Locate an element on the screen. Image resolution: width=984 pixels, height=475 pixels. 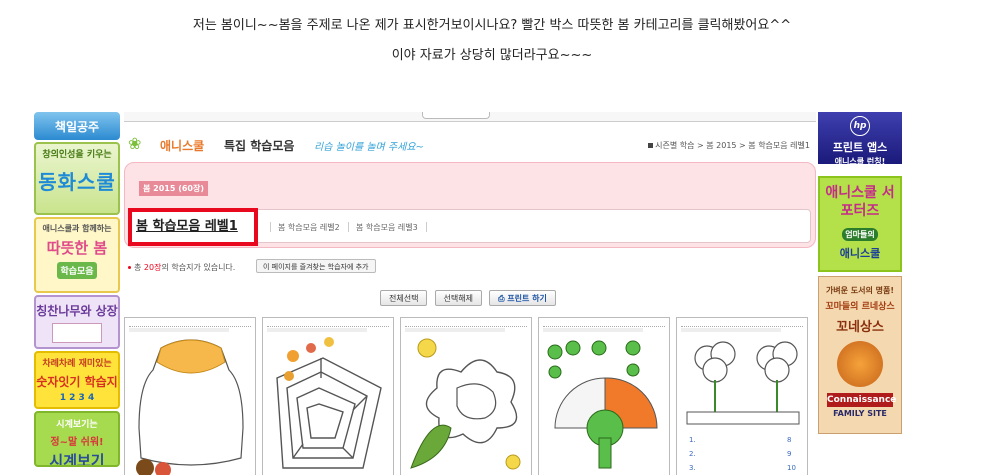
select-all-button: 전체선택 is located at coordinates (404, 298).